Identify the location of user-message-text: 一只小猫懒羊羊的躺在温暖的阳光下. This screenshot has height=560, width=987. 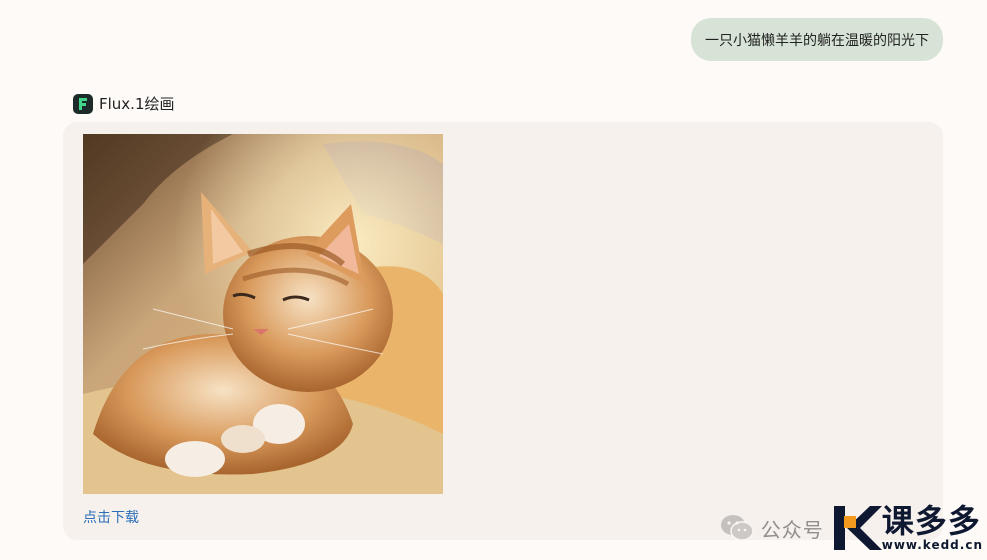
(817, 40).